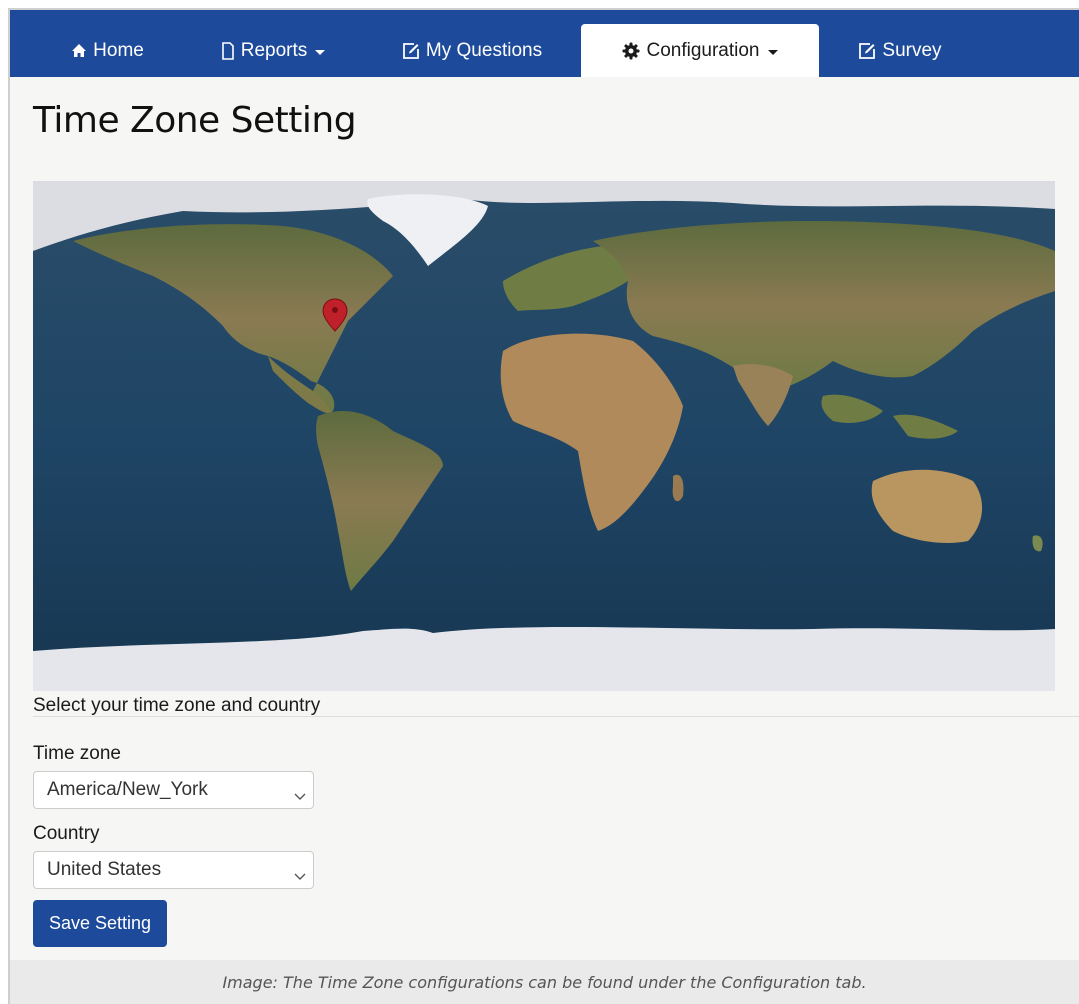 This screenshot has height=1004, width=1079. I want to click on tab-configuration-label: Configuration, so click(703, 50).